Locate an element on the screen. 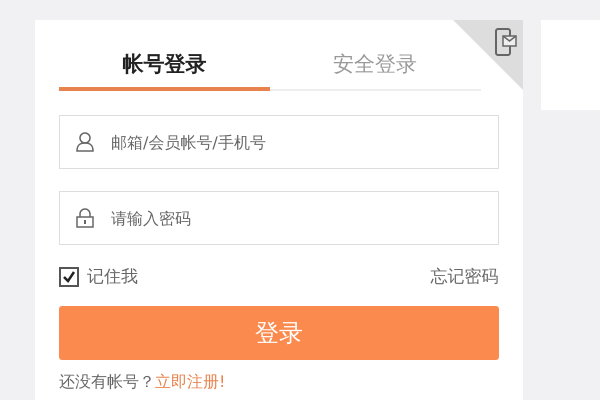  login-tab: 安全登录 is located at coordinates (375, 68).